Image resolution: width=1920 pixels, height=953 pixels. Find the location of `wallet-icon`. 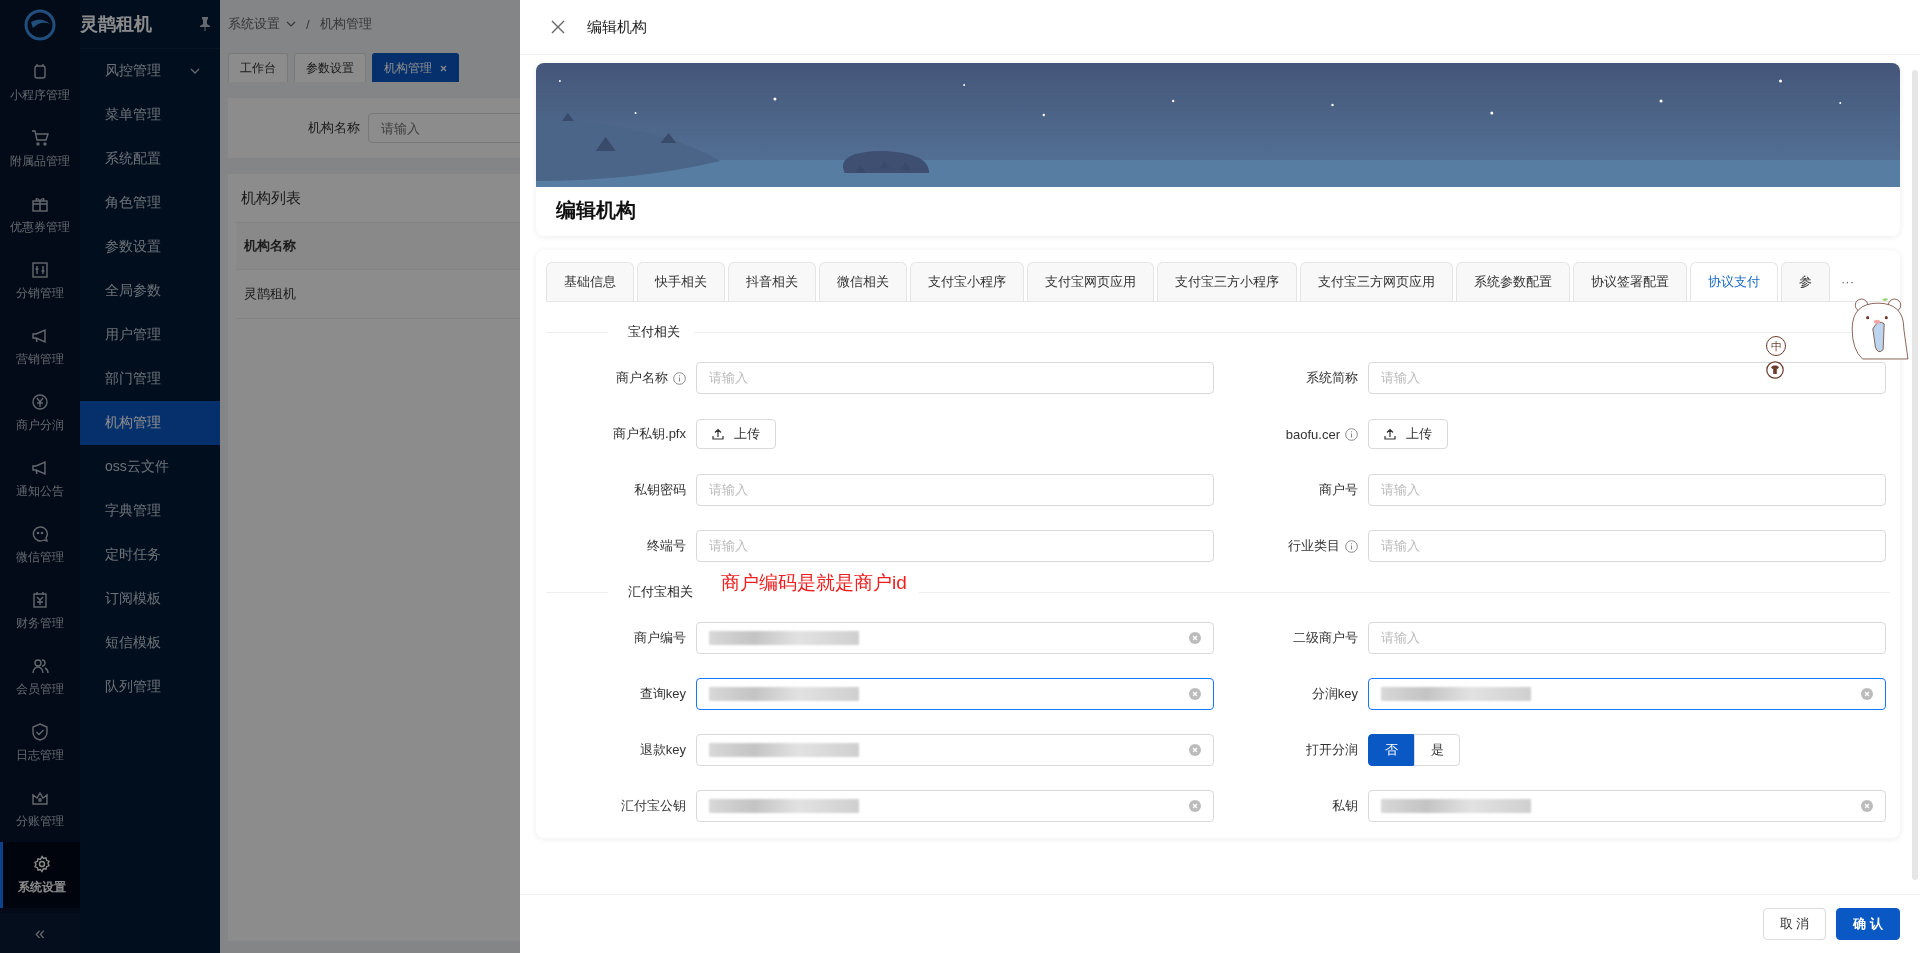

wallet-icon is located at coordinates (40, 600).